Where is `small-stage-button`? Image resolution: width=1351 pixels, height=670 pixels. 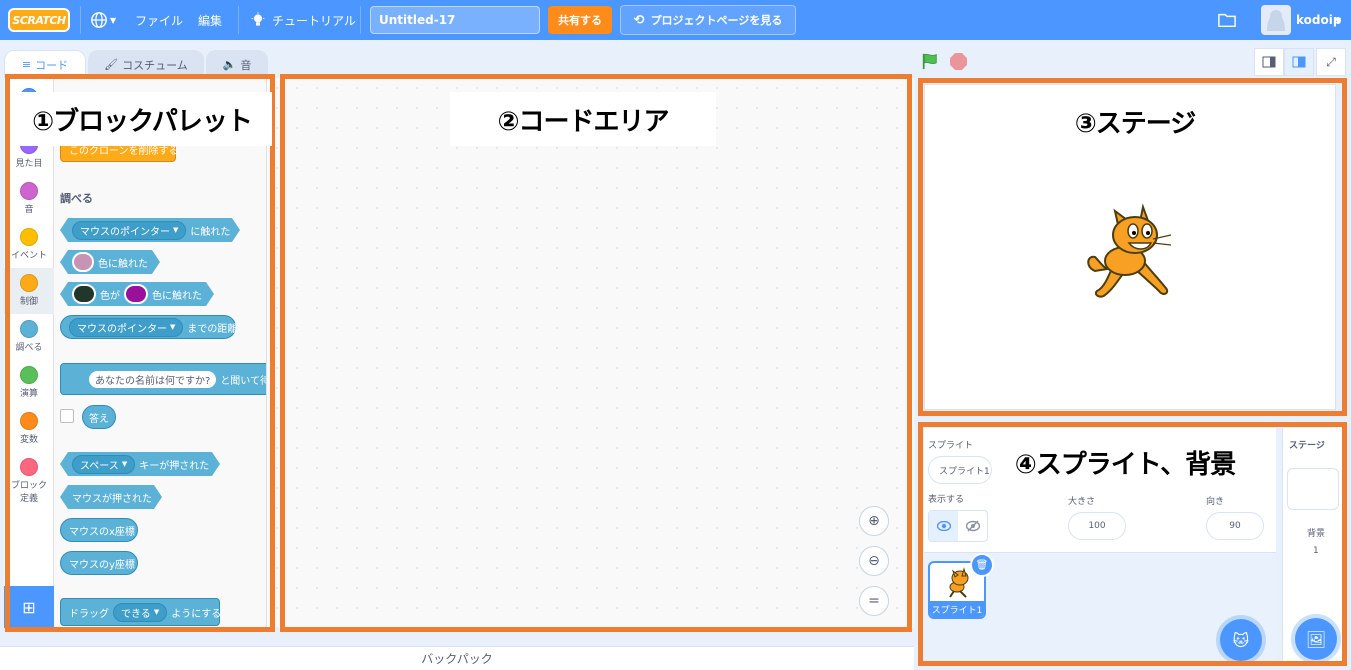
small-stage-button is located at coordinates (1269, 62).